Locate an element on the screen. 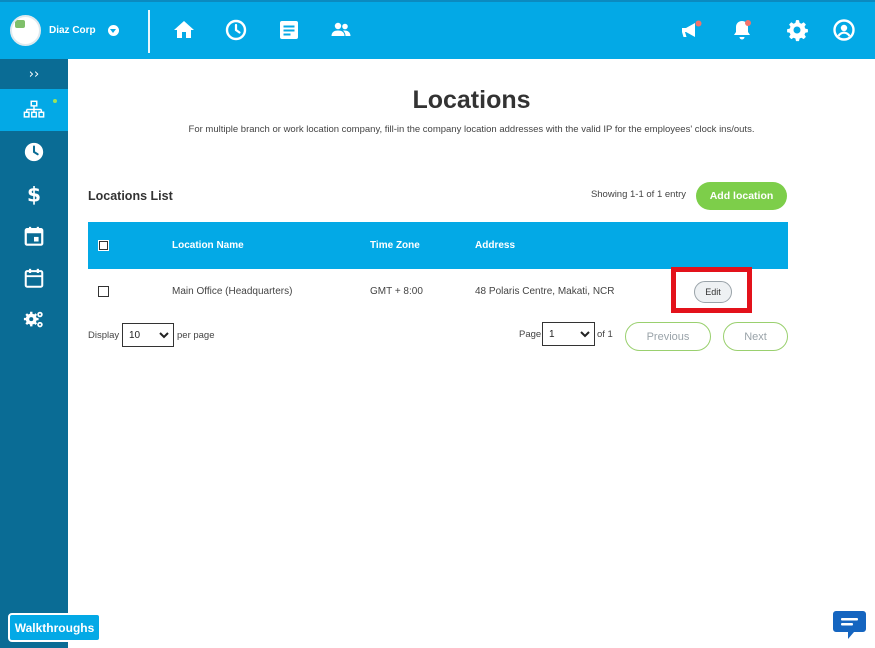 The width and height of the screenshot is (875, 648). megaphone-icon is located at coordinates (691, 30).